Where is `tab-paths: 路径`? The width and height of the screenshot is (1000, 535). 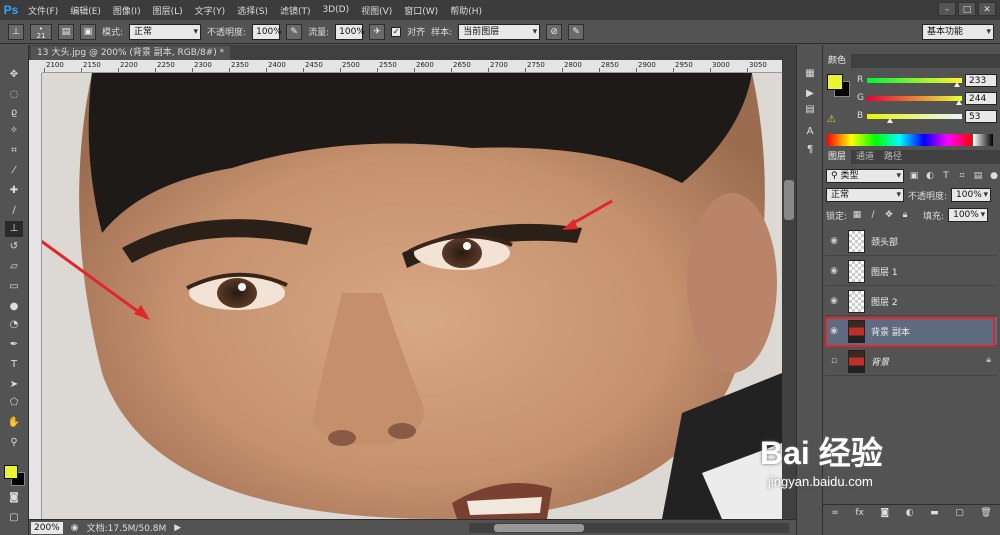 tab-paths: 路径 is located at coordinates (893, 157).